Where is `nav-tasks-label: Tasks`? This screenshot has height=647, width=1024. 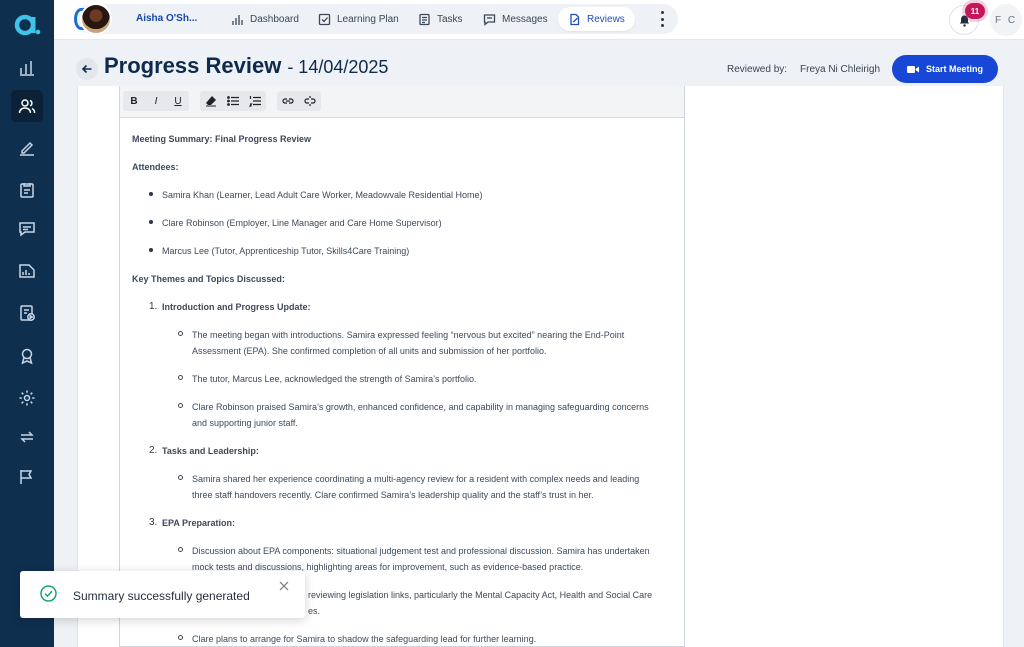
nav-tasks-label: Tasks is located at coordinates (450, 19).